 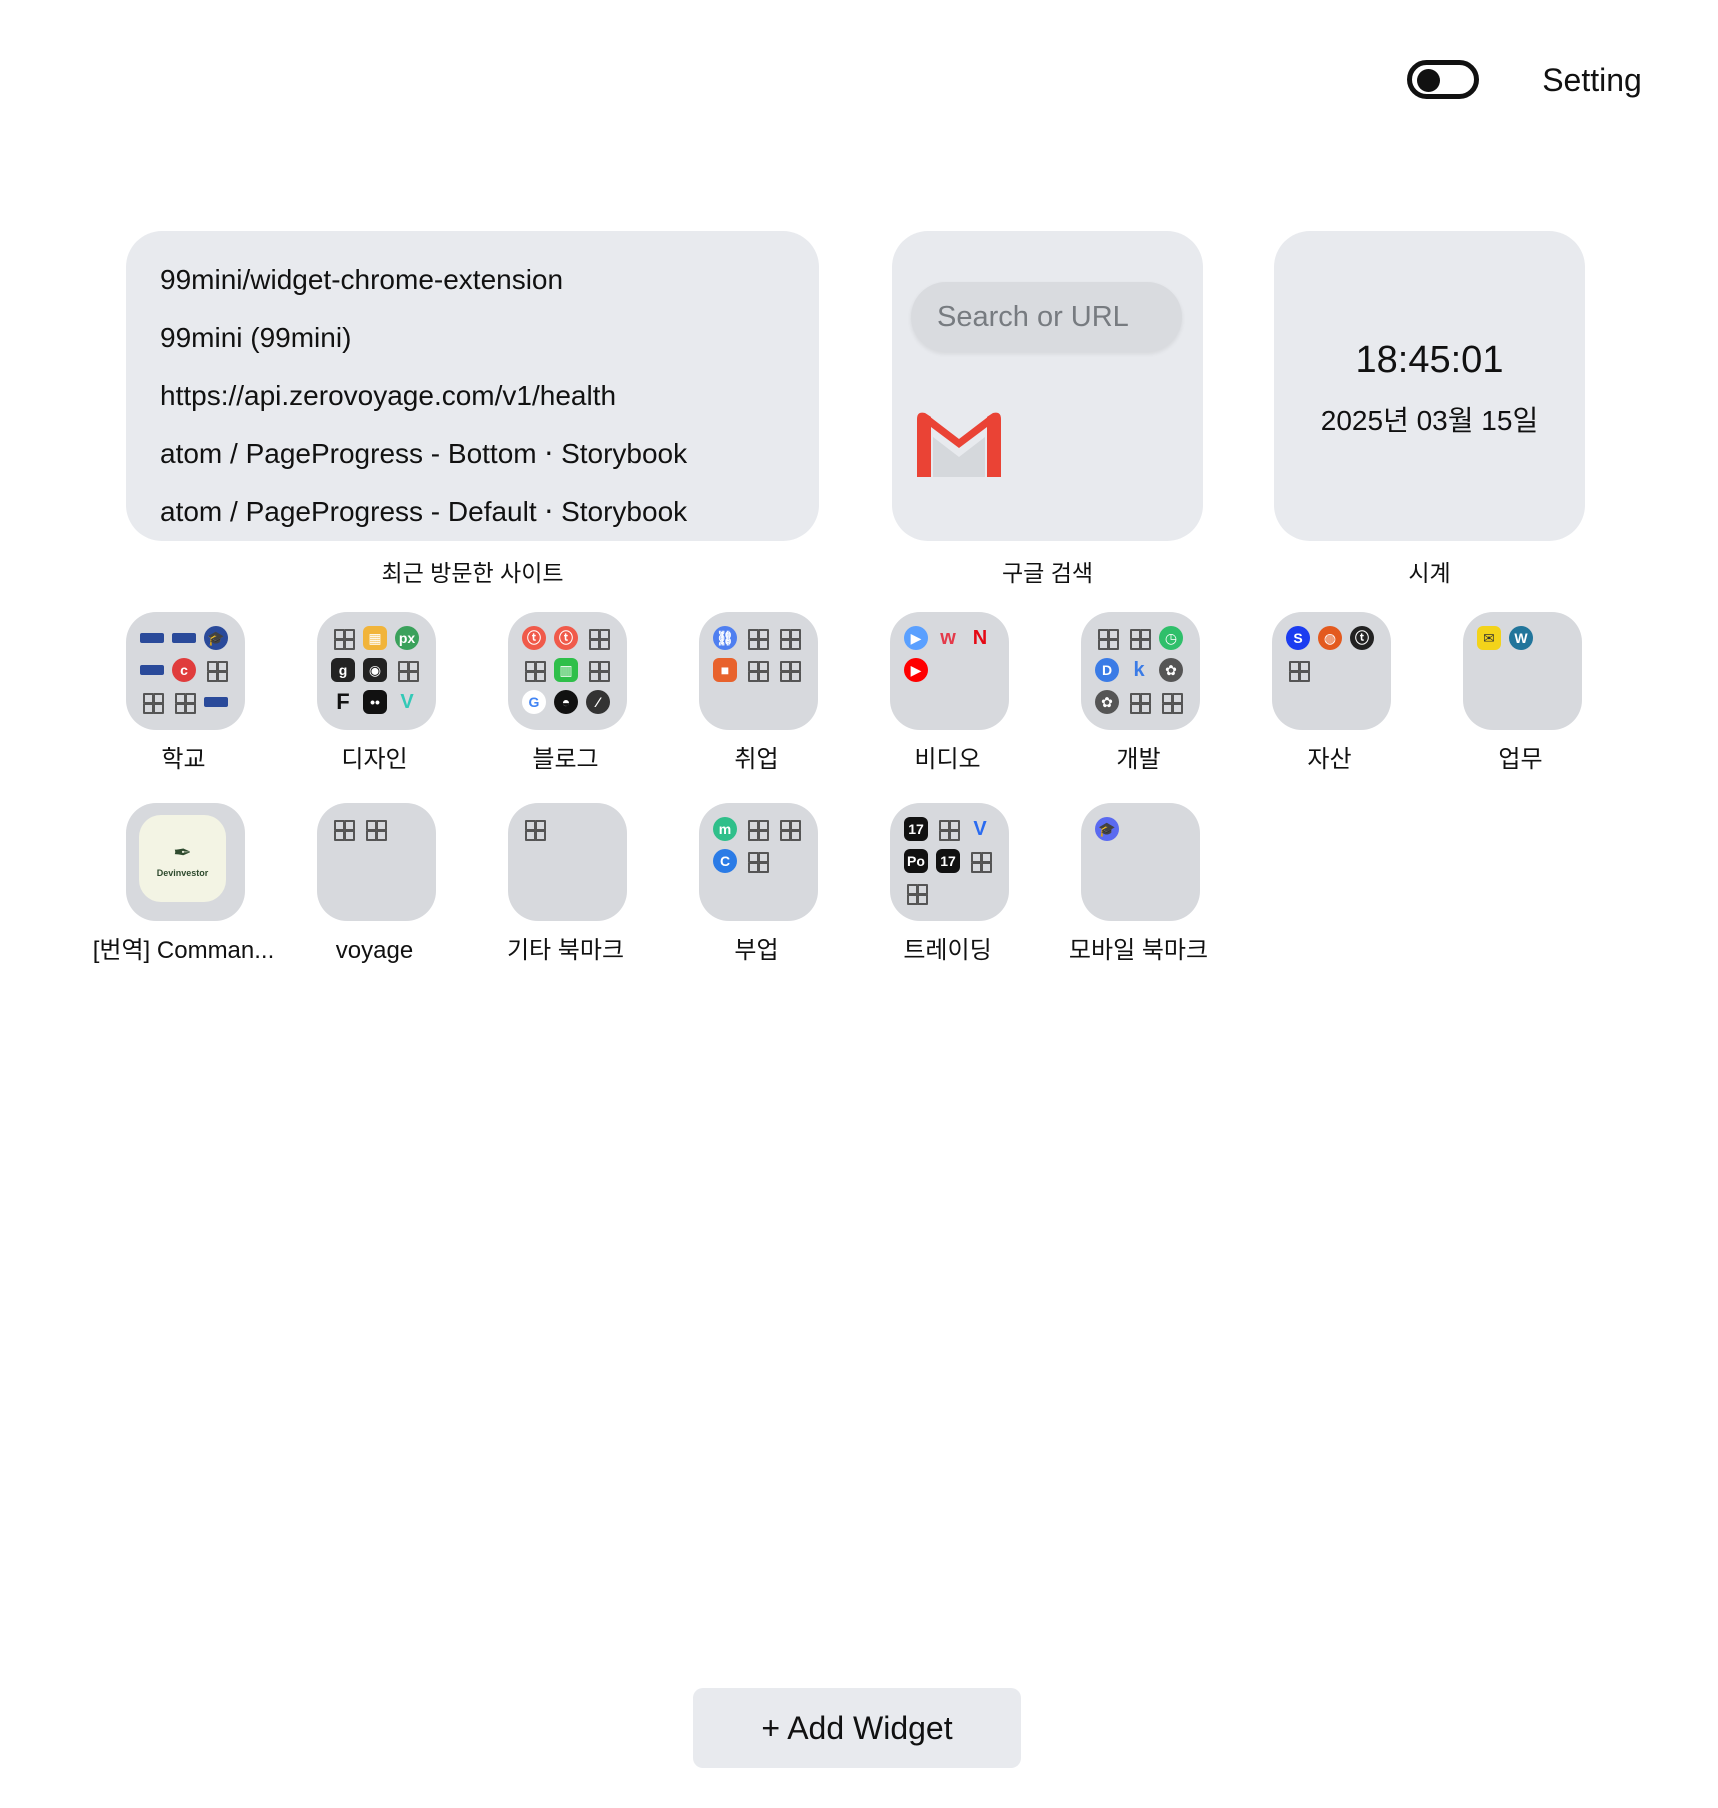 What do you see at coordinates (756, 759) in the screenshot?
I see `folder-label: 취업` at bounding box center [756, 759].